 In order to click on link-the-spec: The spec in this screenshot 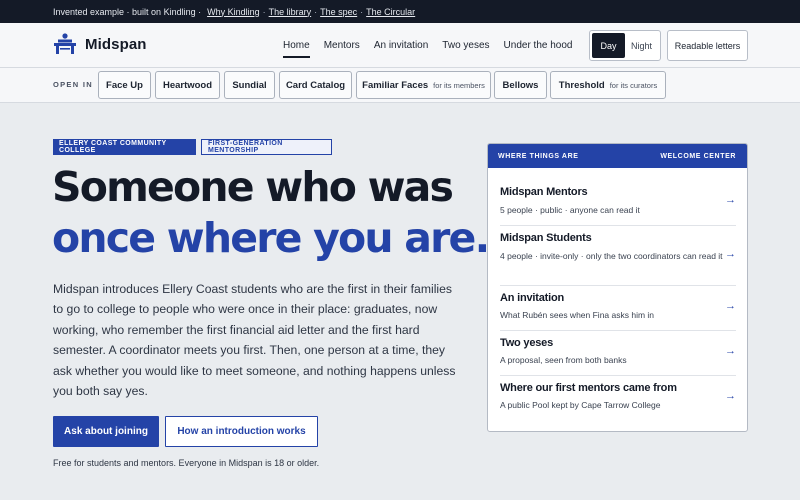, I will do `click(338, 12)`.